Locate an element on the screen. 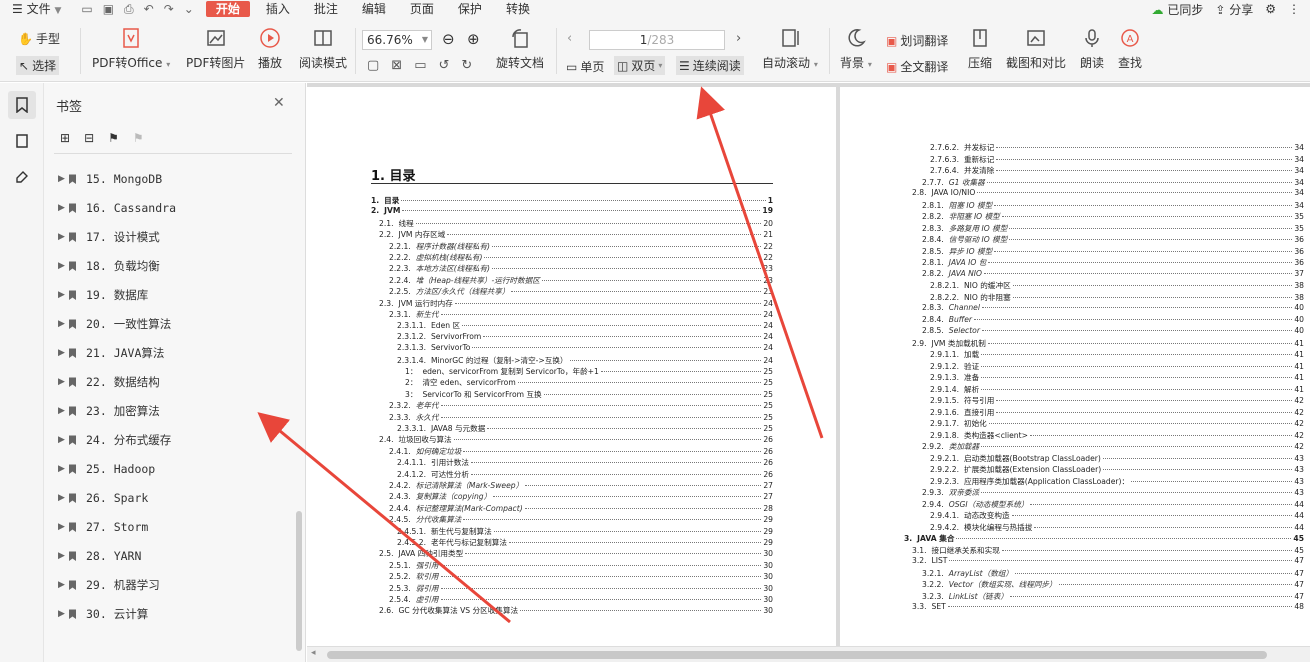  toc-entry: 2.9.2. 类加载器 42 is located at coordinates (1113, 446).